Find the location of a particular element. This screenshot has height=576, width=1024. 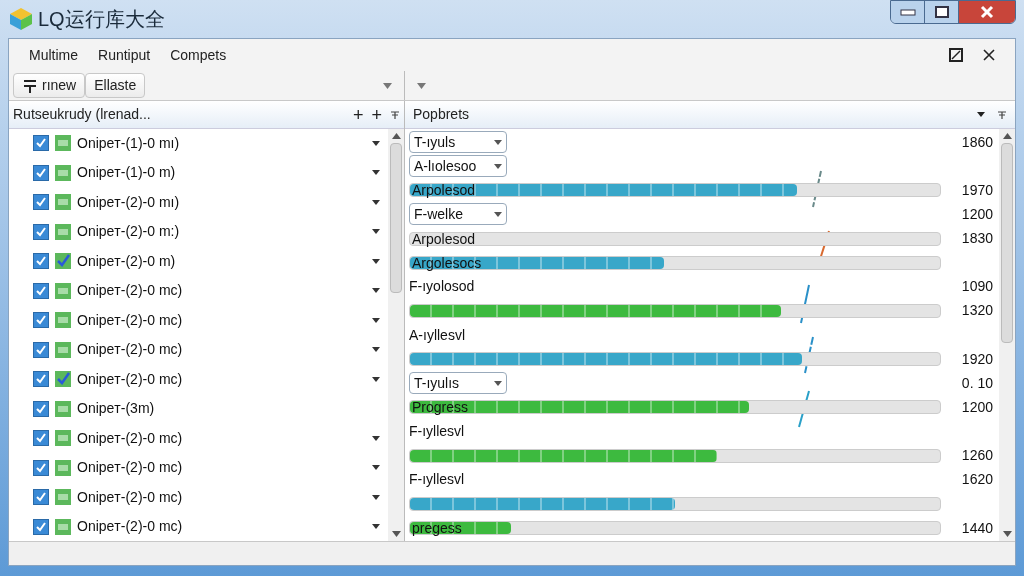

minimize-icon is located at coordinates (907, 12).